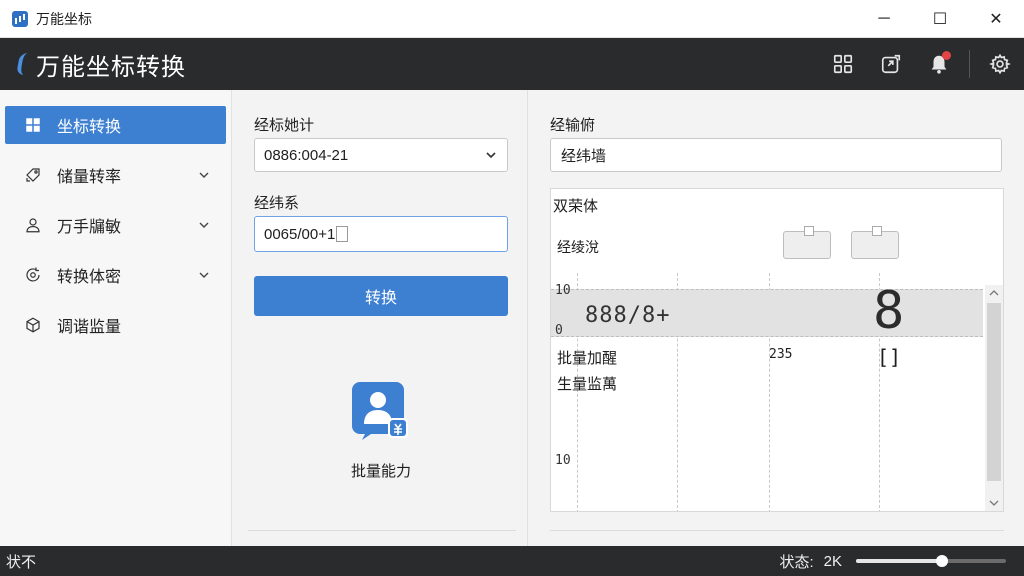 The image size is (1024, 576). What do you see at coordinates (20, 18) in the screenshot?
I see `app-icon` at bounding box center [20, 18].